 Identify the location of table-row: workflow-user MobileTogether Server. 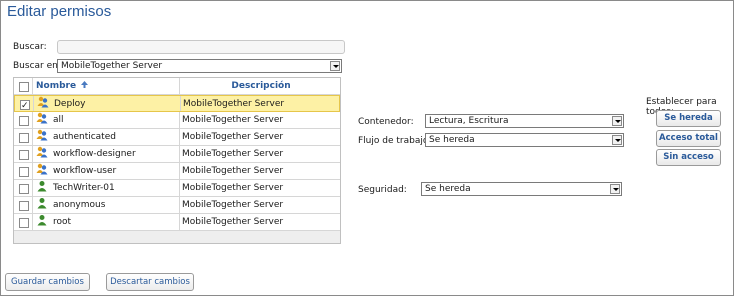
(177, 171).